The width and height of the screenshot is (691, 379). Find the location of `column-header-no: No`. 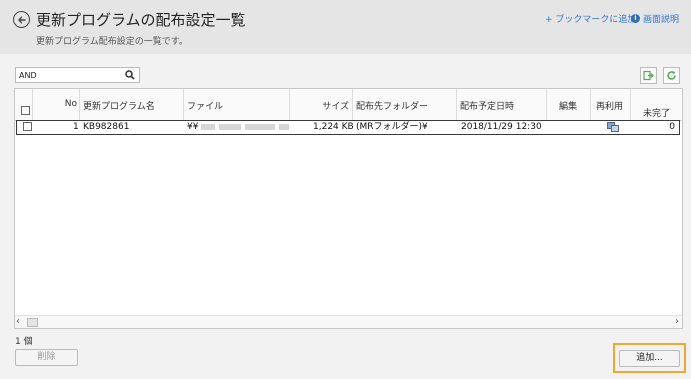

column-header-no: No is located at coordinates (56, 104).